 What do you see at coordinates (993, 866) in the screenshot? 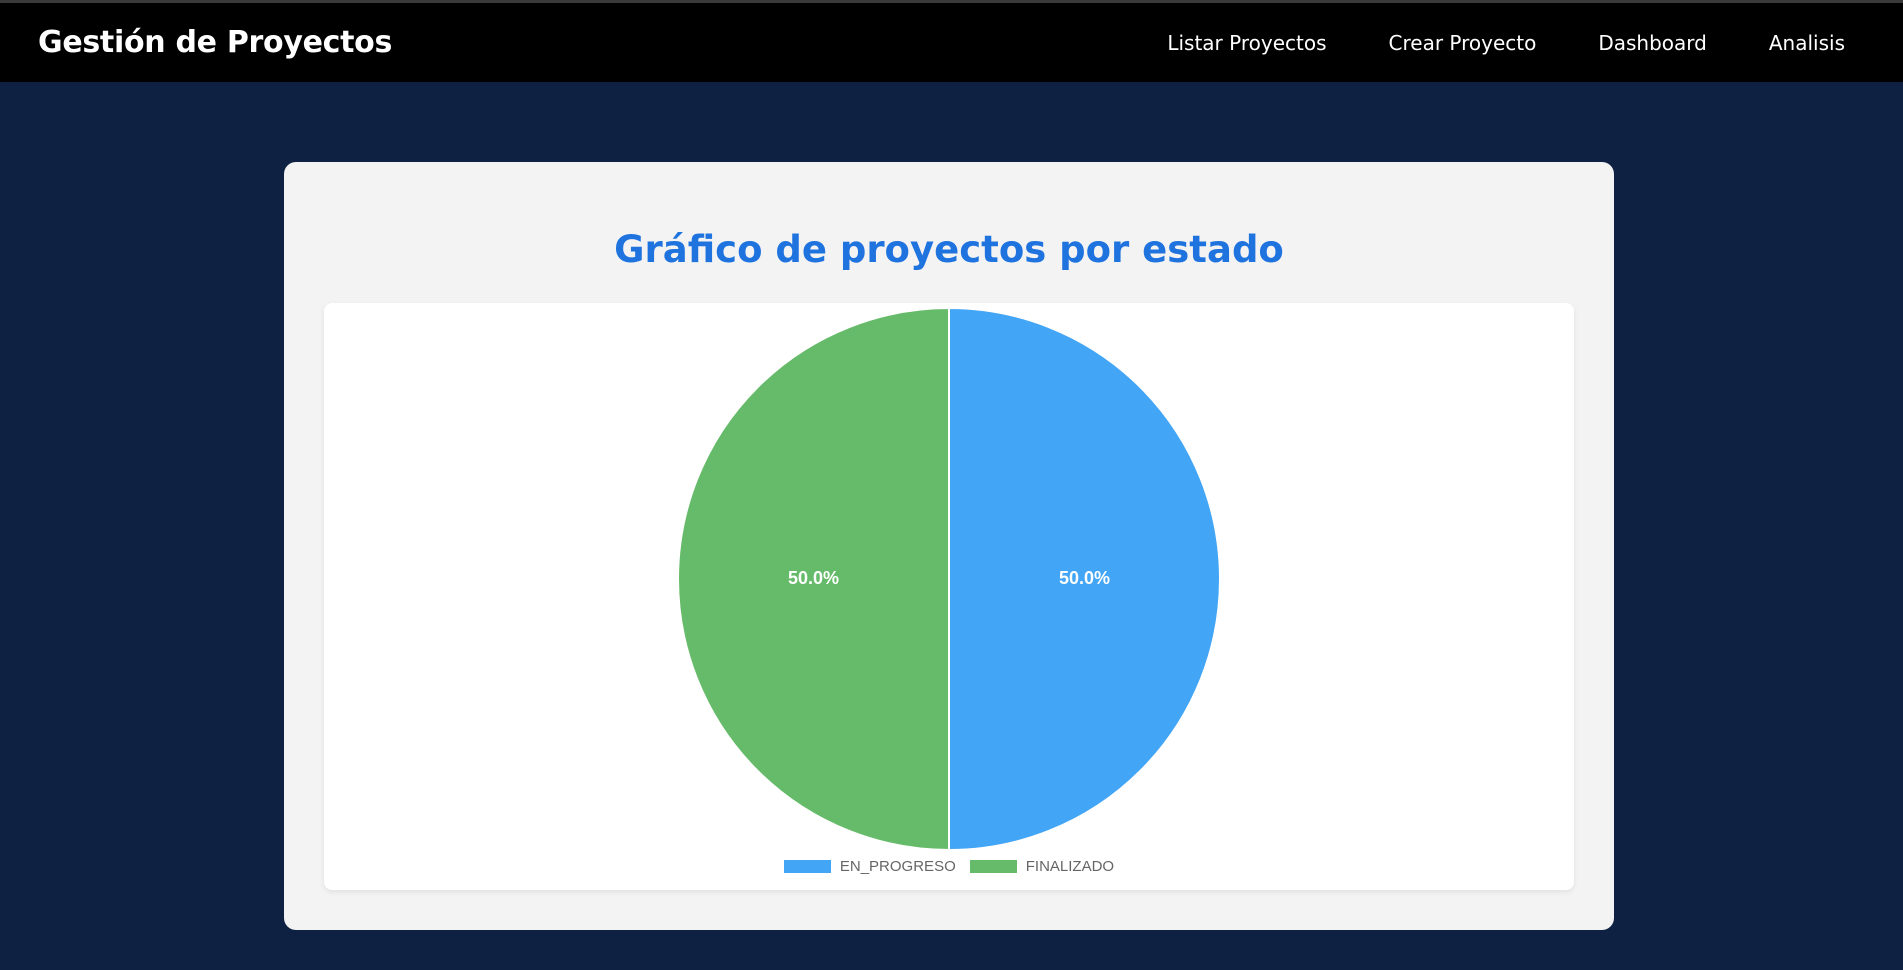
I see `legend-swatch-finalizado` at bounding box center [993, 866].